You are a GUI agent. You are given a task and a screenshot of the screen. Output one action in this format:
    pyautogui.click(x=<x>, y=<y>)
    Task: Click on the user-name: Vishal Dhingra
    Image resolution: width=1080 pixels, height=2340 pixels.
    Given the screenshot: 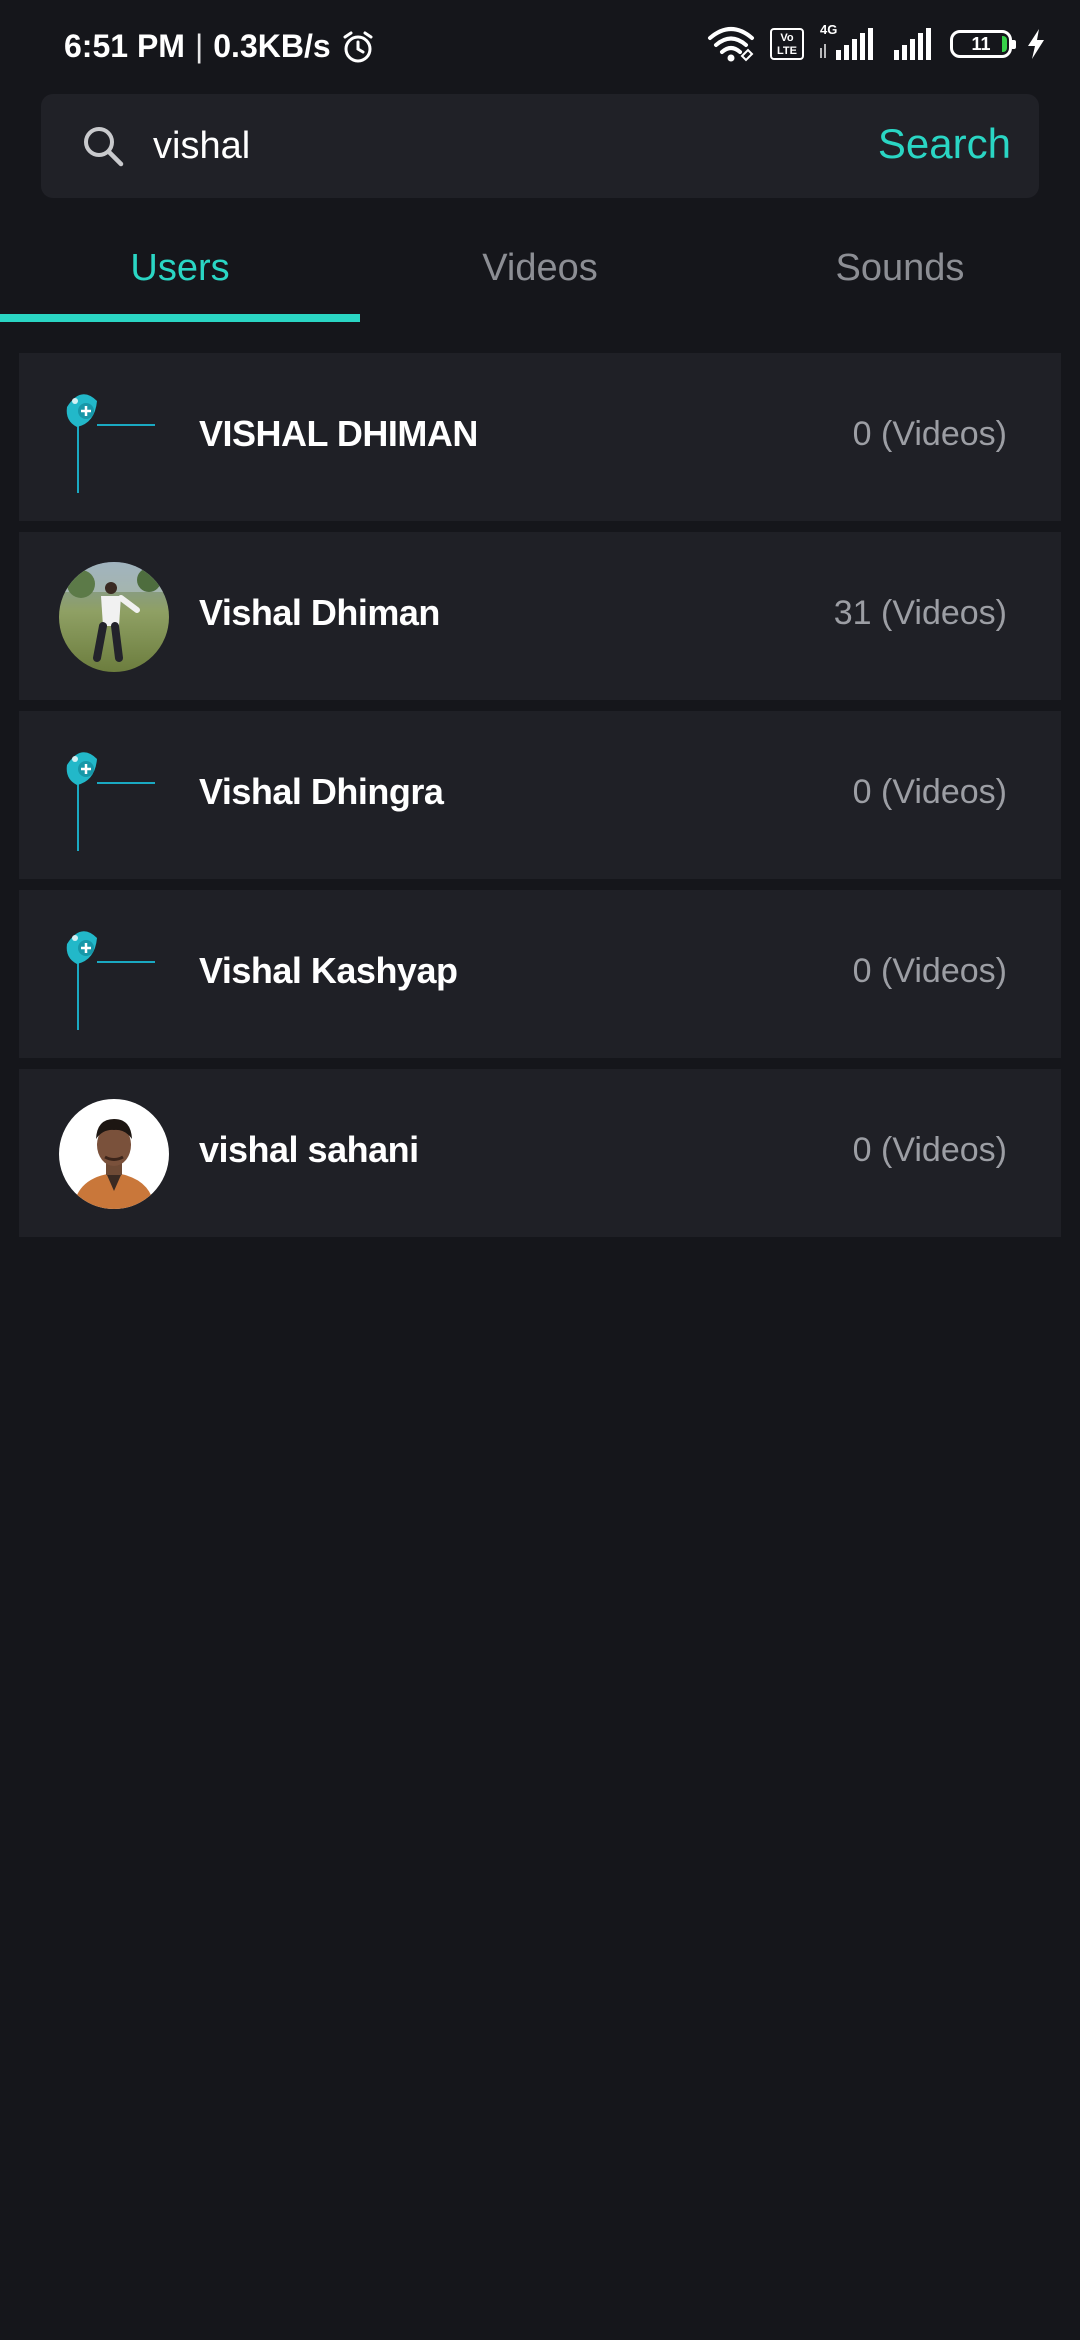 What is the action you would take?
    pyautogui.click(x=321, y=791)
    